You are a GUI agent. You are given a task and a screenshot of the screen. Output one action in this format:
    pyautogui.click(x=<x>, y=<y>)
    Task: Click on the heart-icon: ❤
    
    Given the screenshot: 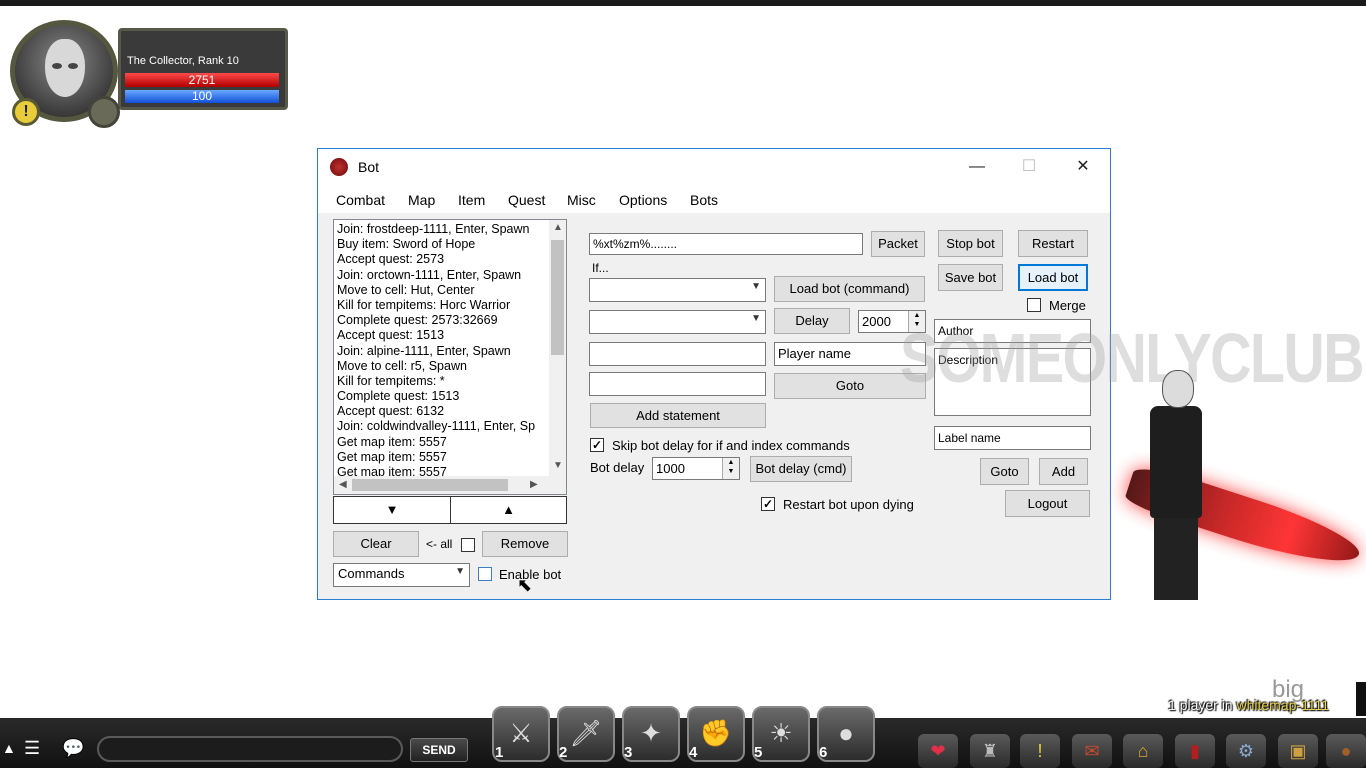 What is the action you would take?
    pyautogui.click(x=938, y=751)
    